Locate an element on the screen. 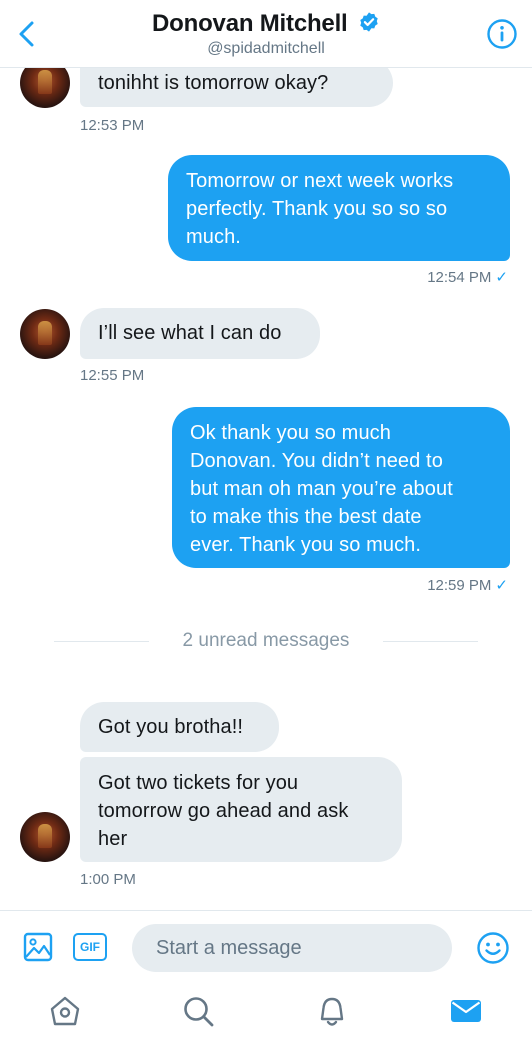 This screenshot has width=532, height=1042. header-title: Donovan Mitchell is located at coordinates (266, 24).